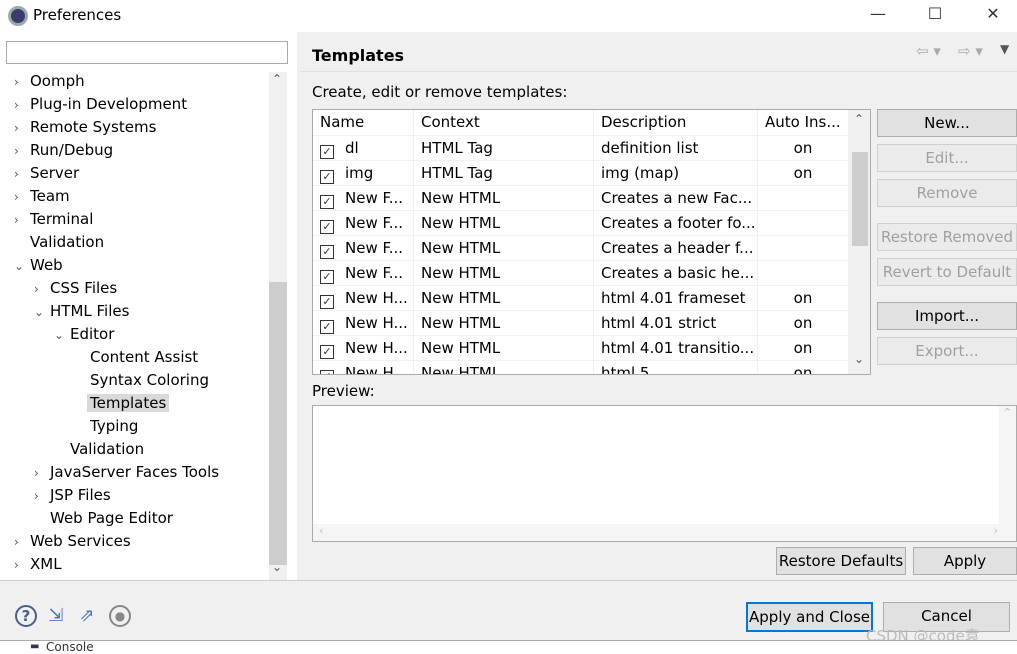 The image size is (1017, 654). I want to click on table-row: ✓ New H... New HTML html 4.01 frameset on, so click(581, 298).